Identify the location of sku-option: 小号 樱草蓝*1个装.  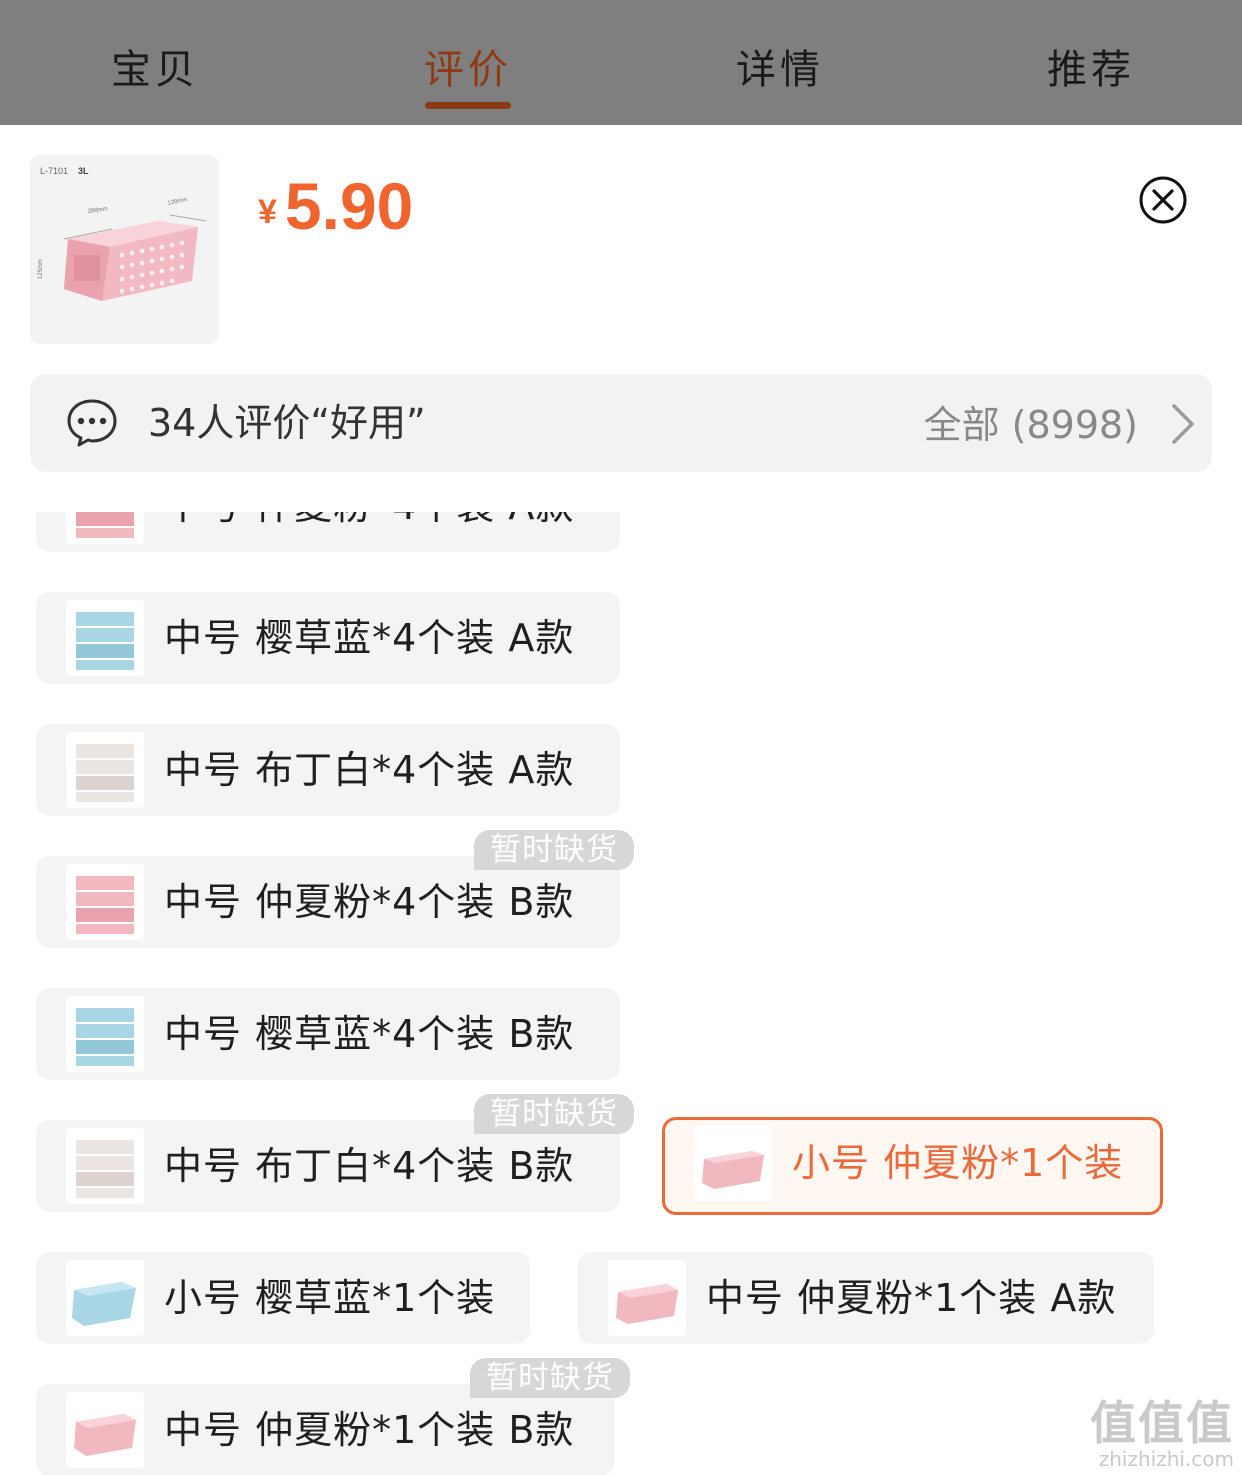
(283, 1298).